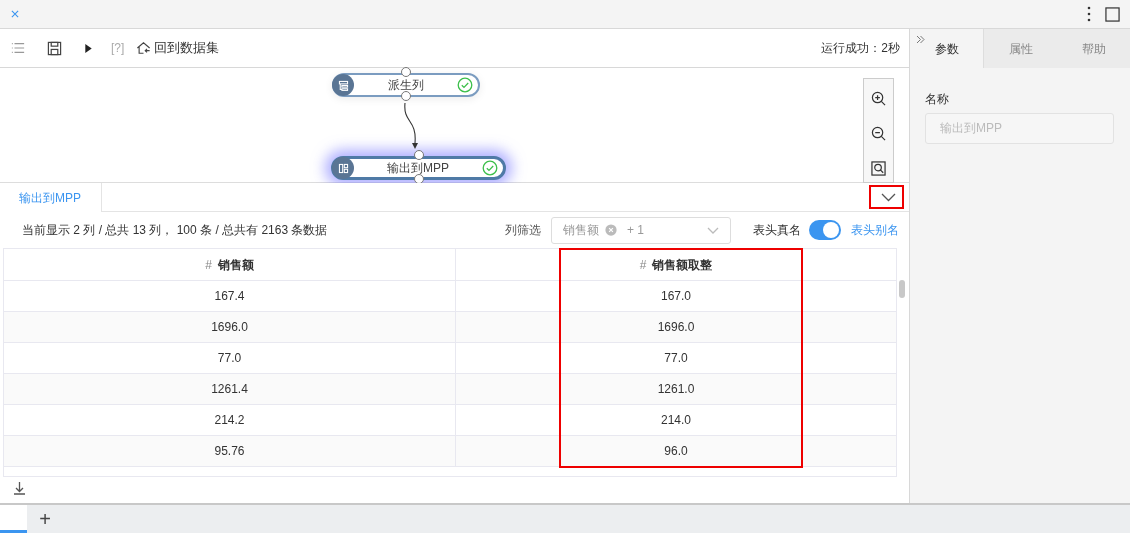  I want to click on table-cell: 1261.4, so click(230, 389).